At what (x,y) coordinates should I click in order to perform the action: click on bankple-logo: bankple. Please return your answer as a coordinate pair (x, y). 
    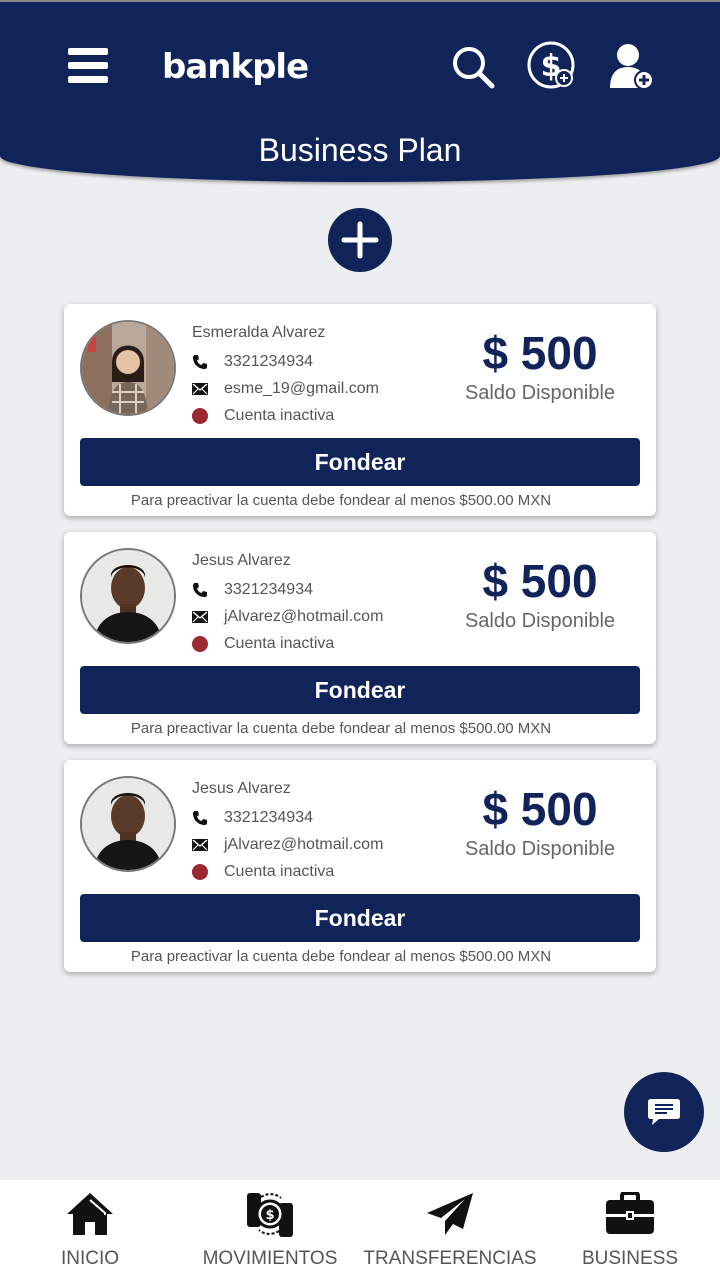
    Looking at the image, I should click on (235, 67).